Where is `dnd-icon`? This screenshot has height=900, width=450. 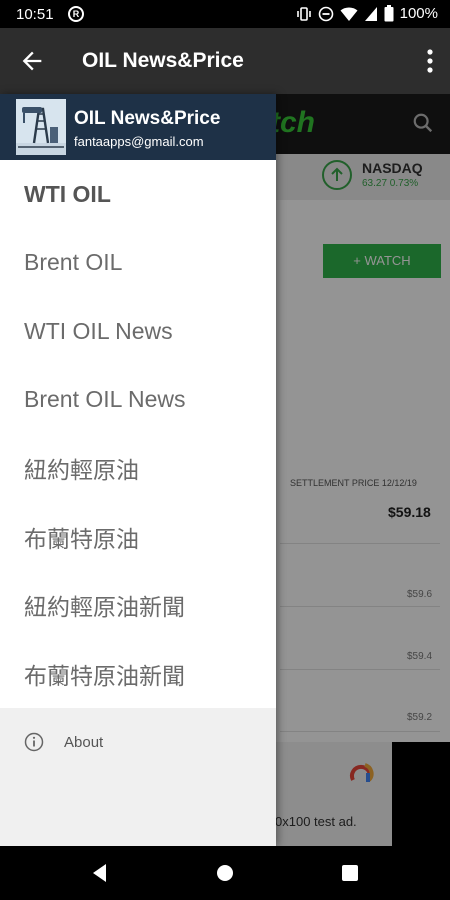 dnd-icon is located at coordinates (325, 13).